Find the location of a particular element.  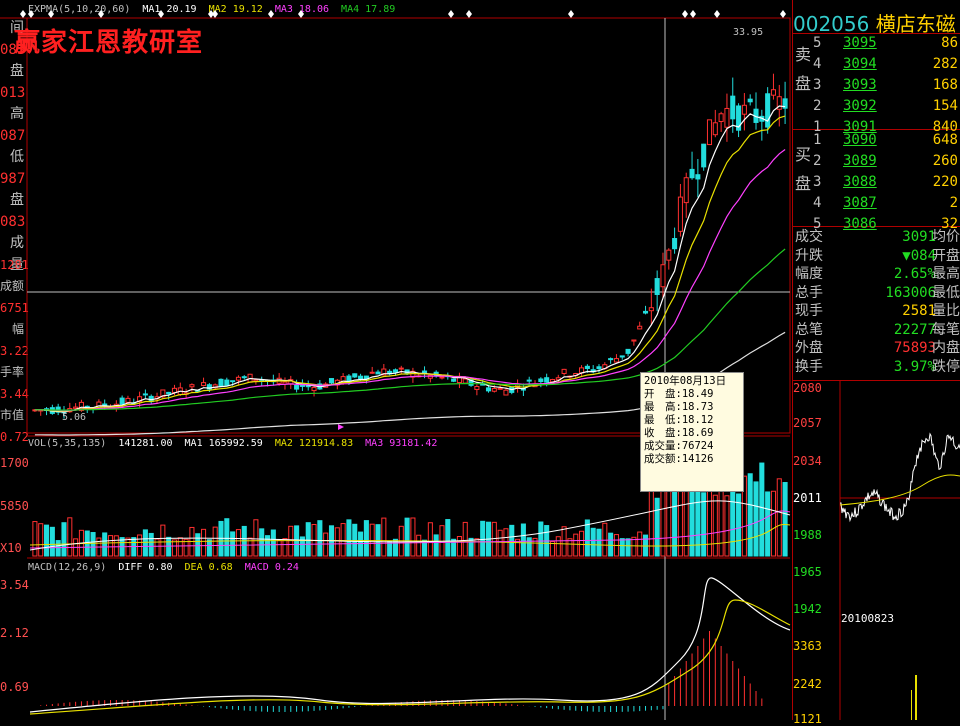

stat-key2: 均价 is located at coordinates (946, 237).